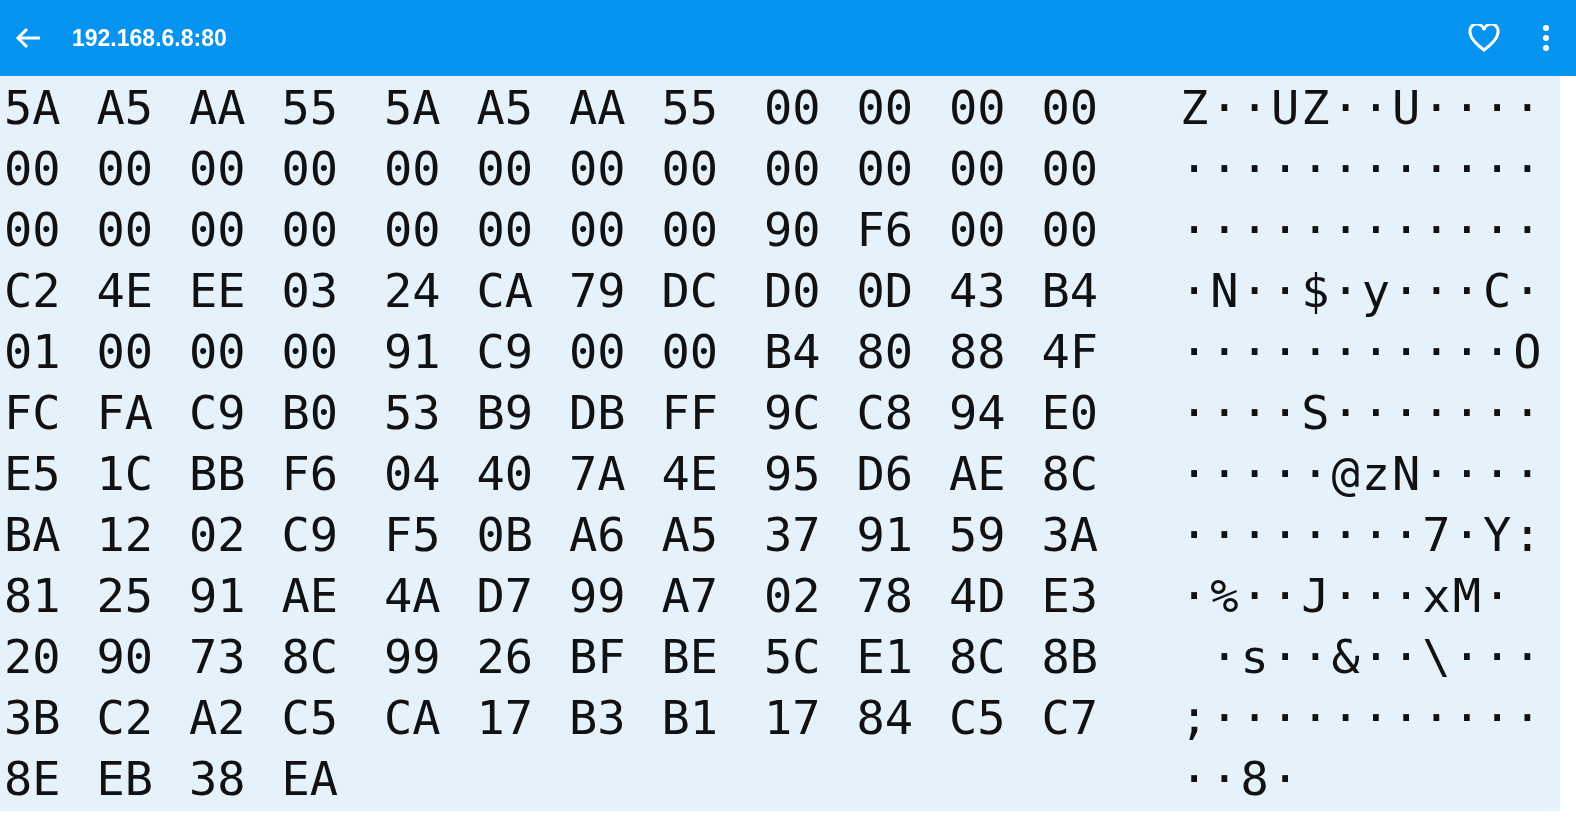  I want to click on hex-byte: 53, so click(412, 412).